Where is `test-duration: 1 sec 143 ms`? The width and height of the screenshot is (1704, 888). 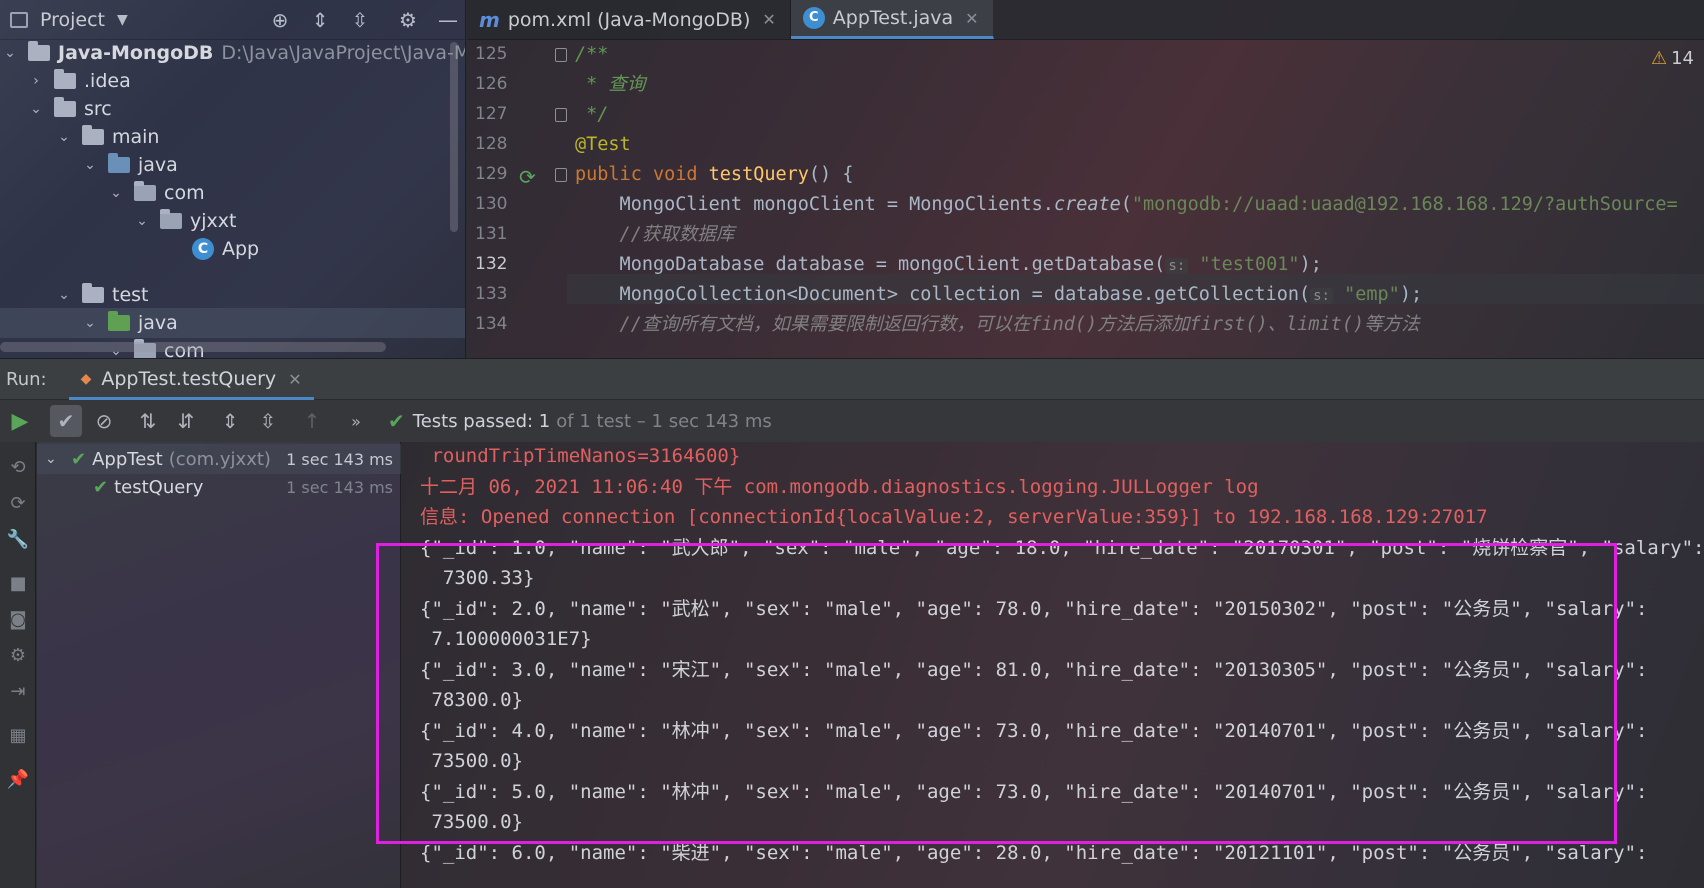
test-duration: 1 sec 143 ms is located at coordinates (339, 487).